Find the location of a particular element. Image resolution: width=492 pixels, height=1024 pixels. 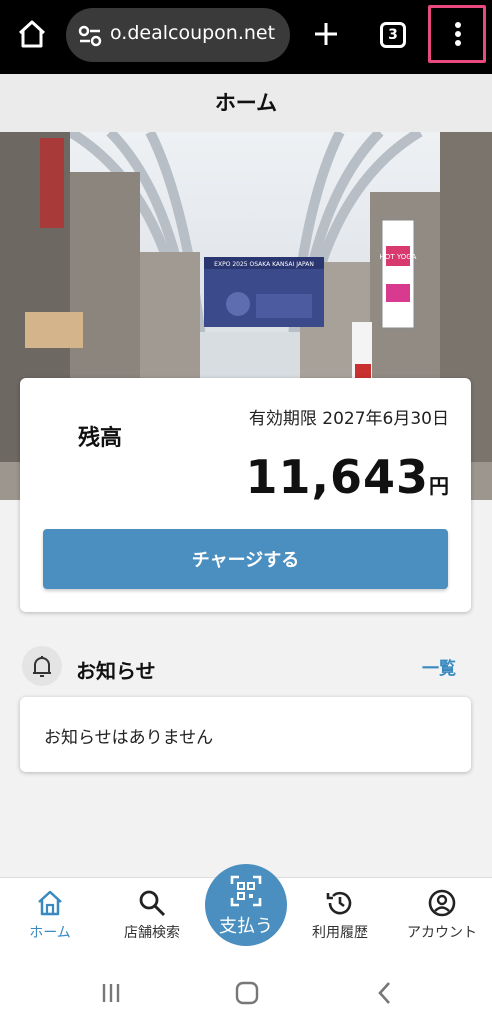

url-bar: o.dealcoupon.net is located at coordinates (178, 35).